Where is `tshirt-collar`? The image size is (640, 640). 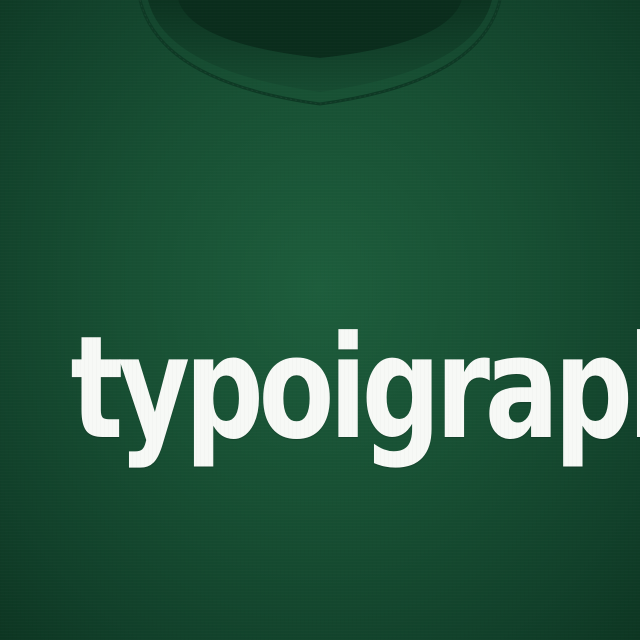
tshirt-collar is located at coordinates (320, 53).